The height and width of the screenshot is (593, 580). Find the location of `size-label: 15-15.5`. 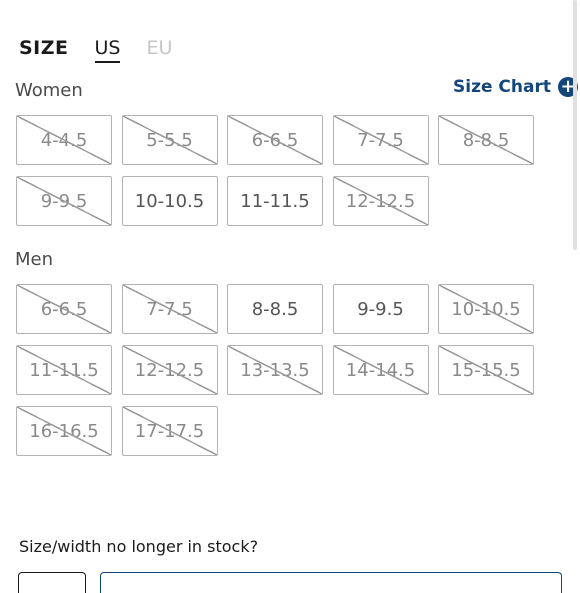

size-label: 15-15.5 is located at coordinates (486, 370).